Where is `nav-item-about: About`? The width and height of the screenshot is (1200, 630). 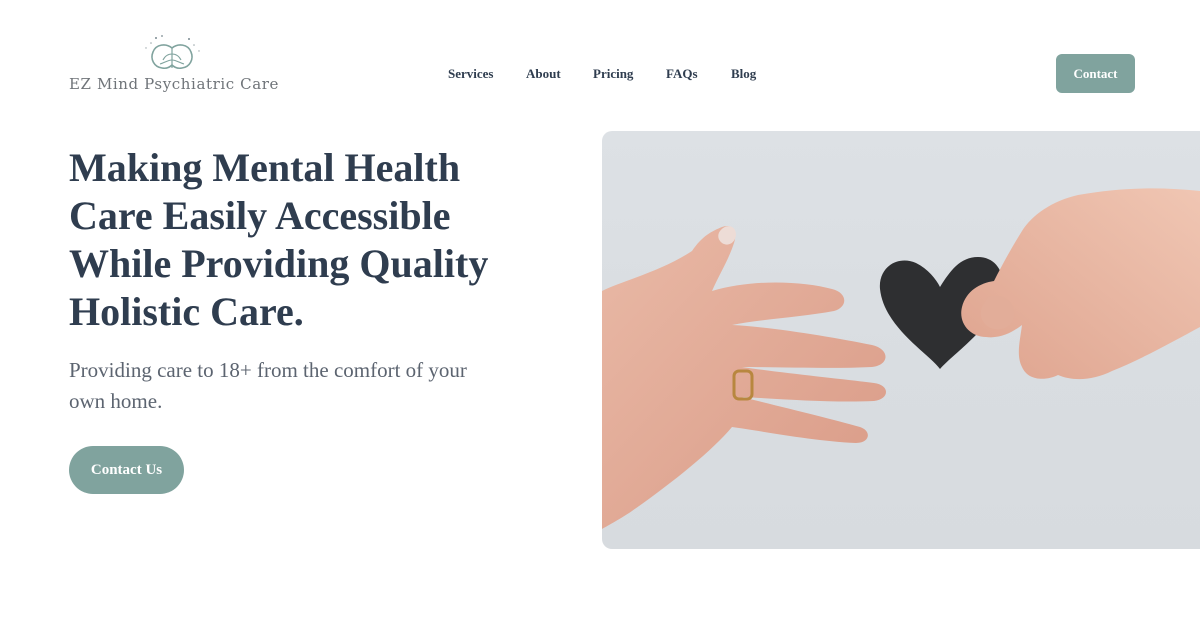 nav-item-about: About is located at coordinates (543, 74).